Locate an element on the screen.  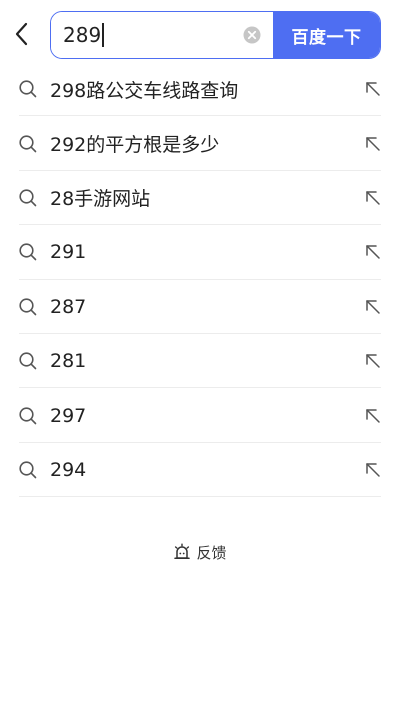
feedback-button: 反馈 is located at coordinates (200, 552).